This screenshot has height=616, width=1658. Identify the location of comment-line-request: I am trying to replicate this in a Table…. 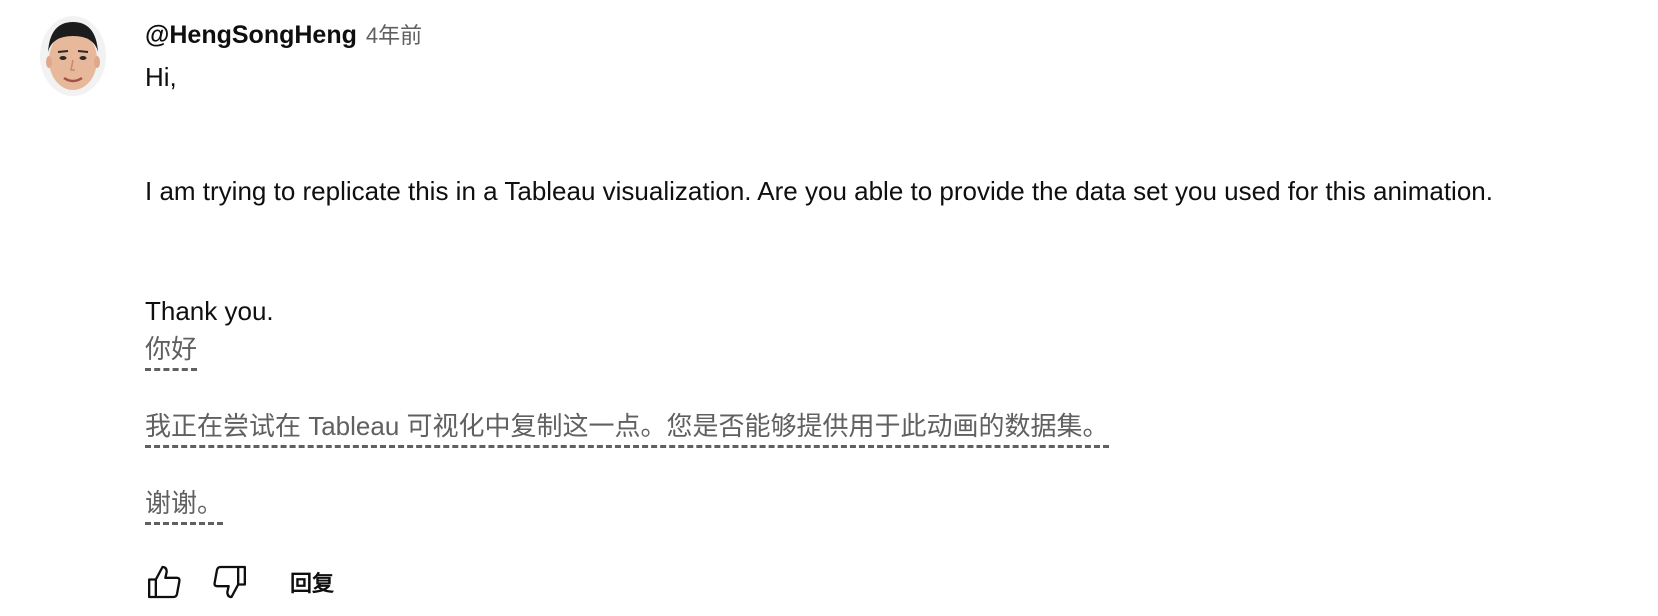
(819, 191).